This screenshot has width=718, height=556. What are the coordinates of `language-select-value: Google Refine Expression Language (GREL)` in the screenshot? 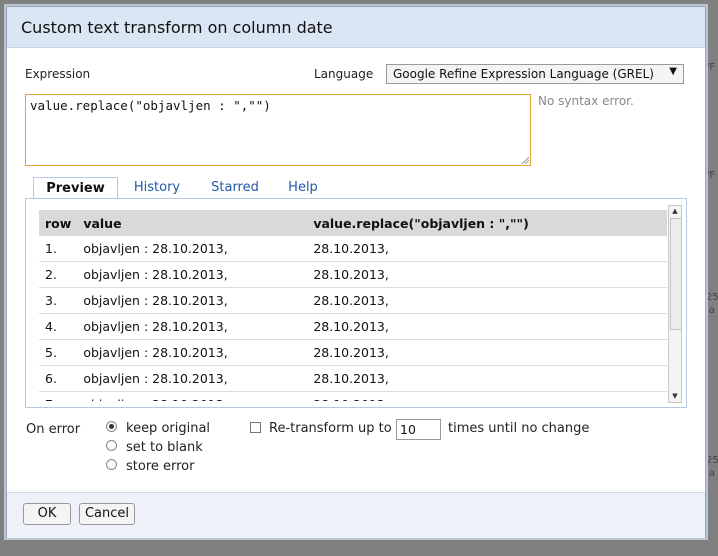 It's located at (523, 74).